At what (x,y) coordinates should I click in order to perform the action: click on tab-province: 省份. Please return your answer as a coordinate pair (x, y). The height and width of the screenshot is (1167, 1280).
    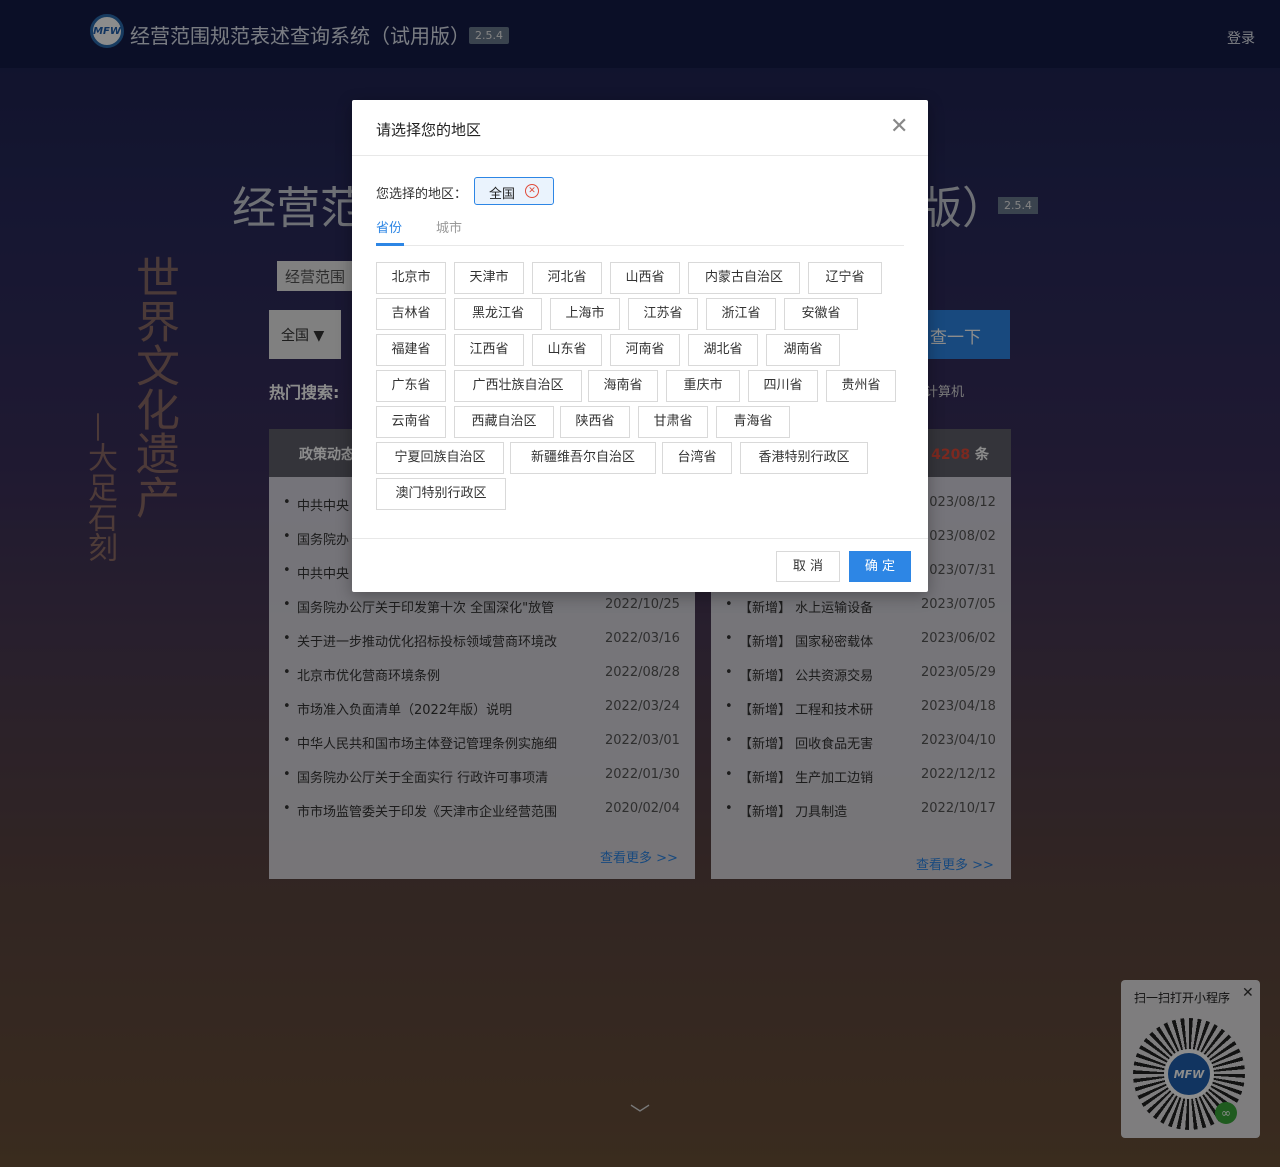
    Looking at the image, I should click on (389, 226).